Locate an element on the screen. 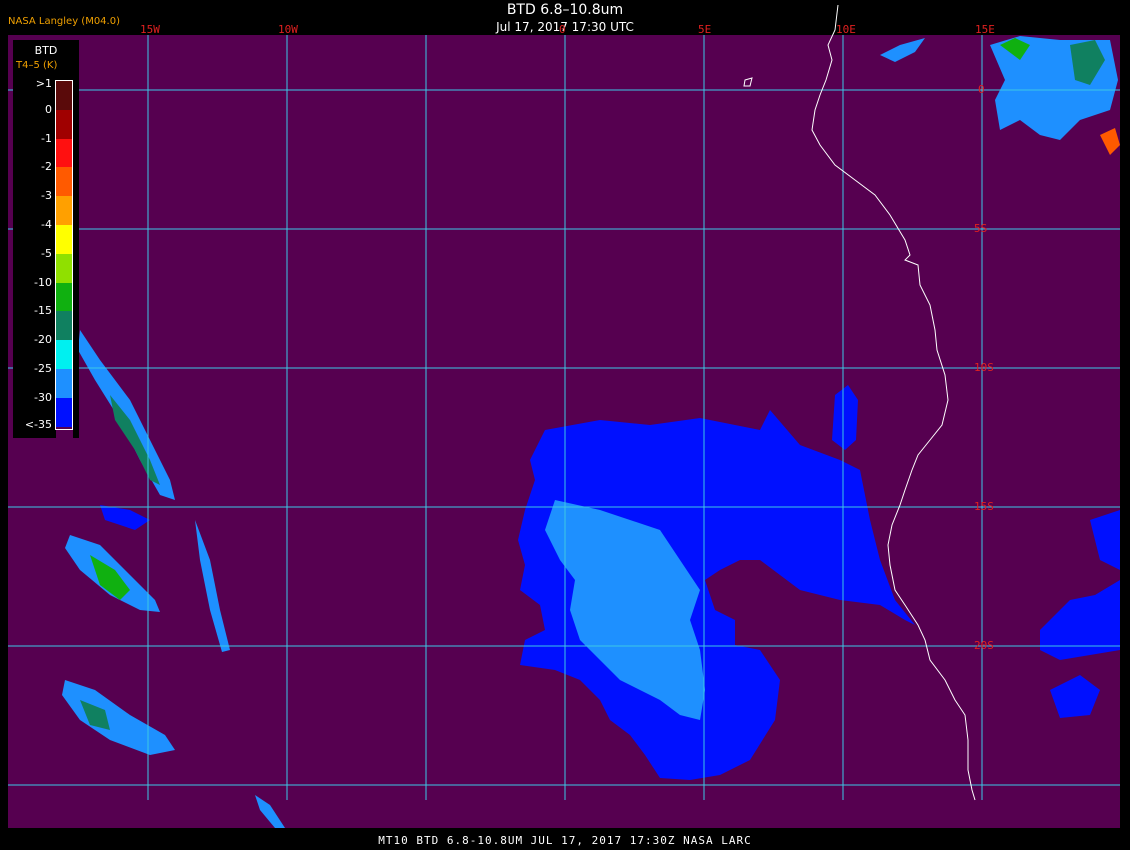  legend-label: <-35 is located at coordinates (38, 424).